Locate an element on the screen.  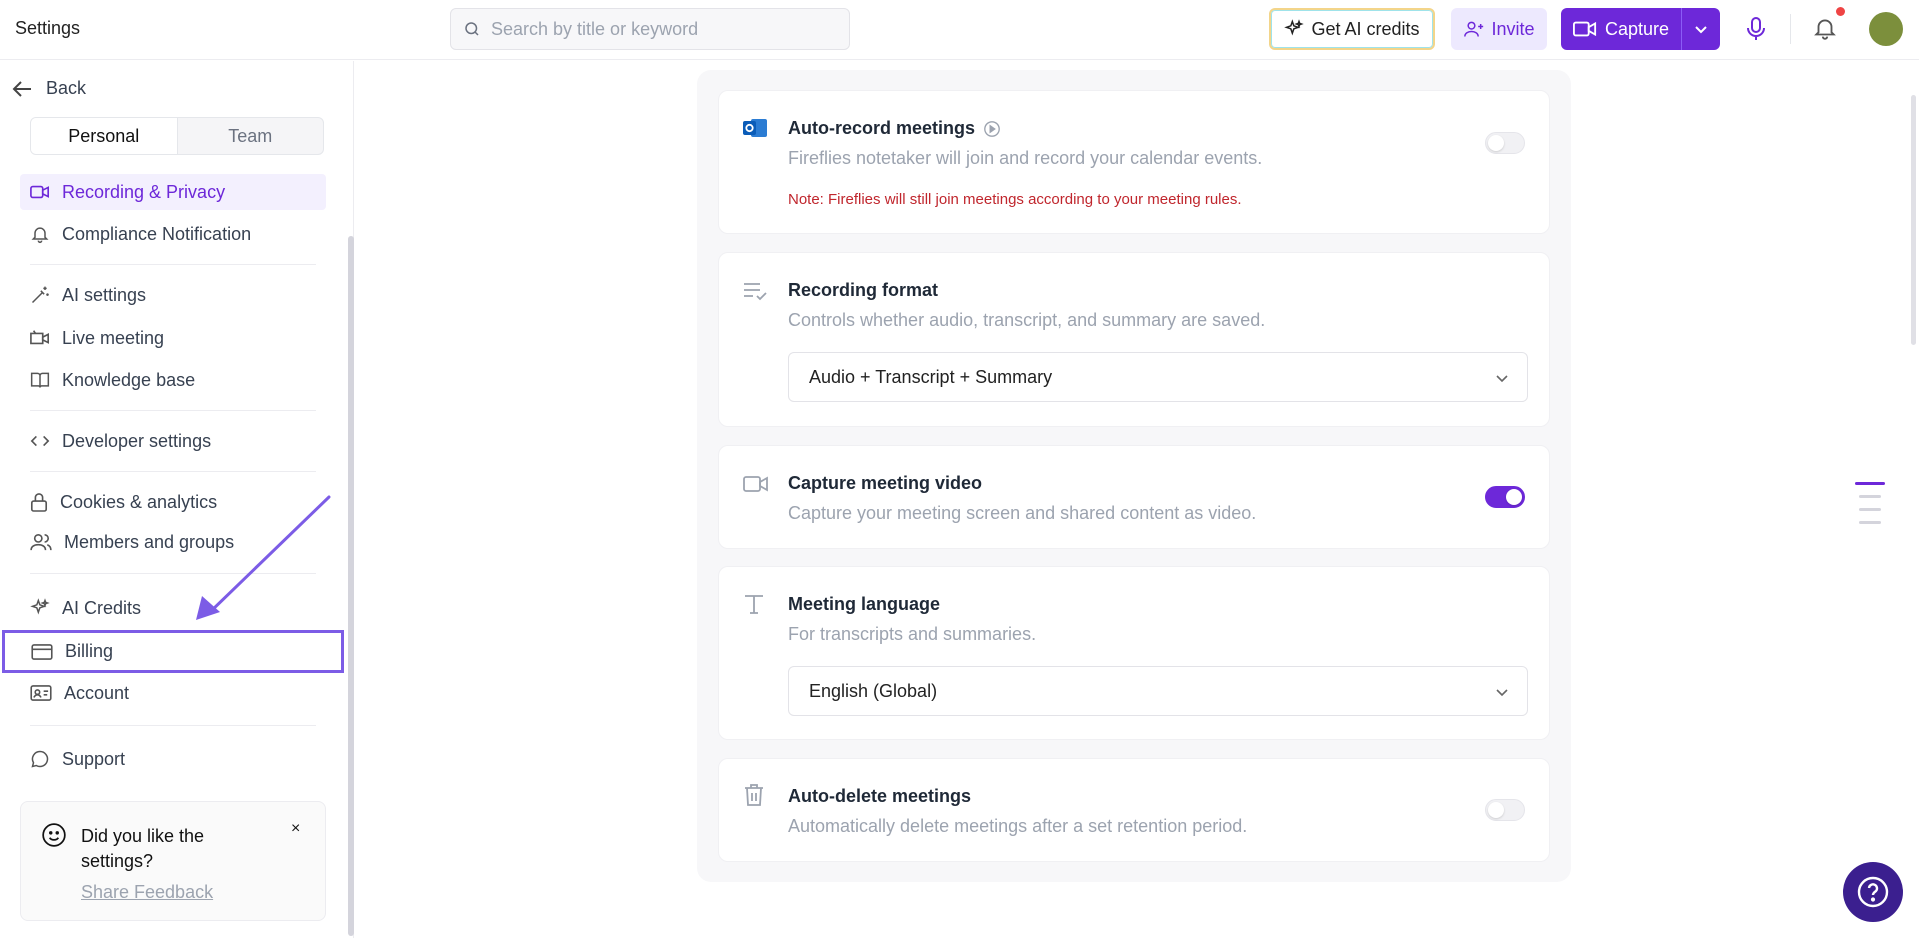
bell-icon is located at coordinates (40, 234).